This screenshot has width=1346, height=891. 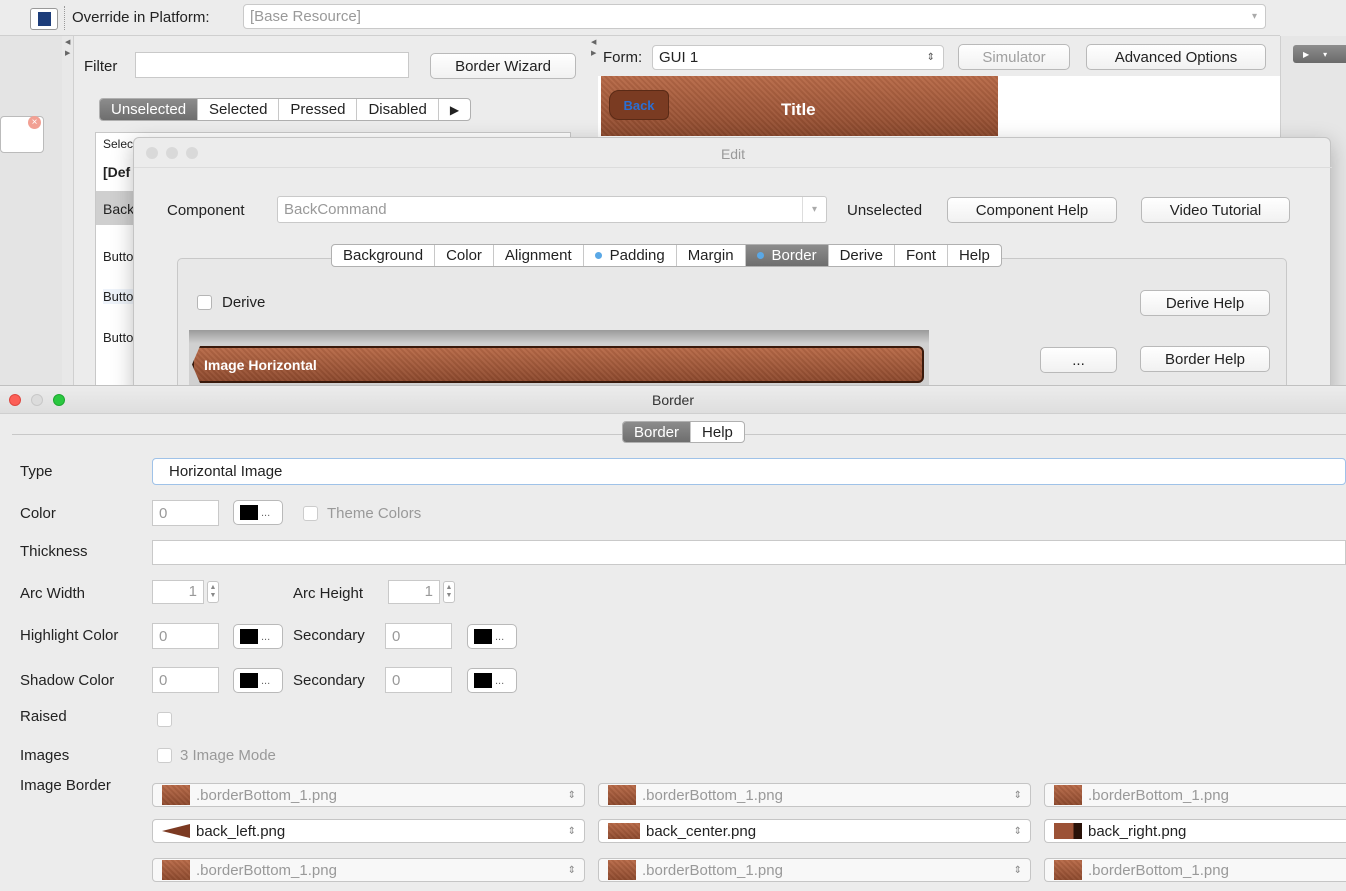 I want to click on tab-font: Font, so click(x=921, y=255).